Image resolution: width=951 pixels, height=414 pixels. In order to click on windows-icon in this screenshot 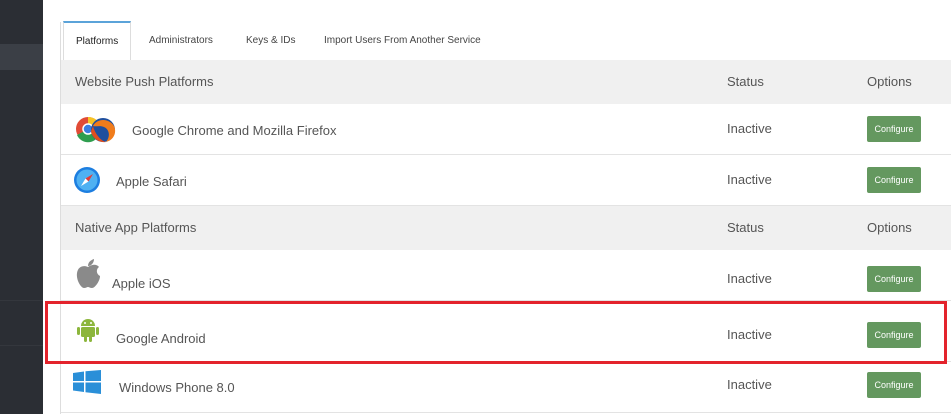, I will do `click(87, 384)`.